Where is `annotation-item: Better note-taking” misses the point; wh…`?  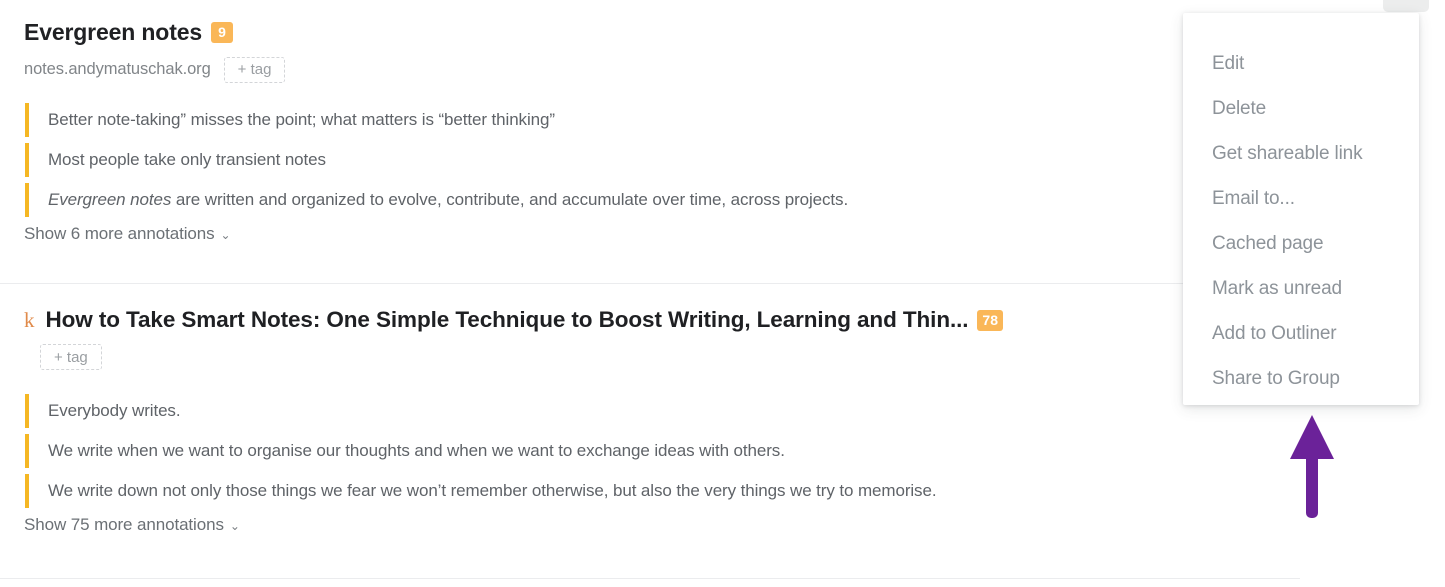 annotation-item: Better note-taking” misses the point; wh… is located at coordinates (650, 120).